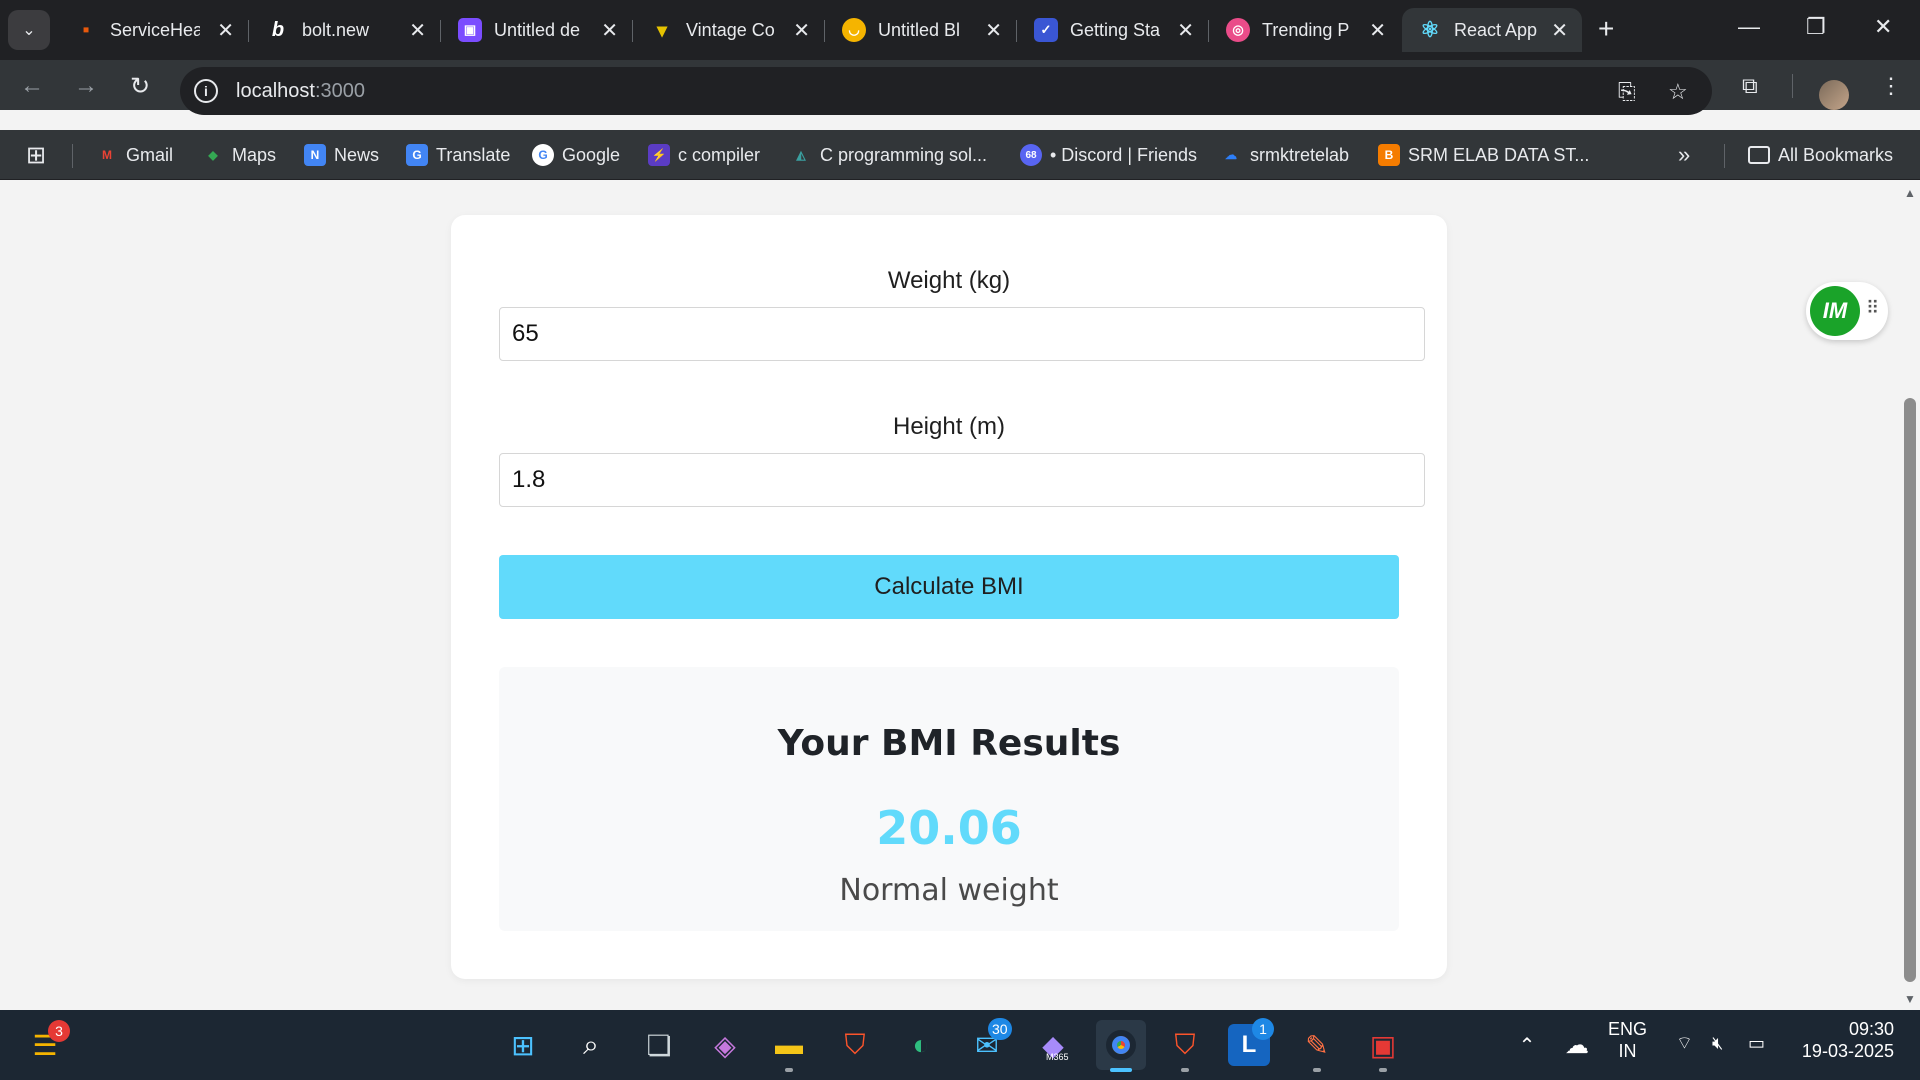  What do you see at coordinates (1717, 1043) in the screenshot?
I see `volume-muted-icon: 🔇︎` at bounding box center [1717, 1043].